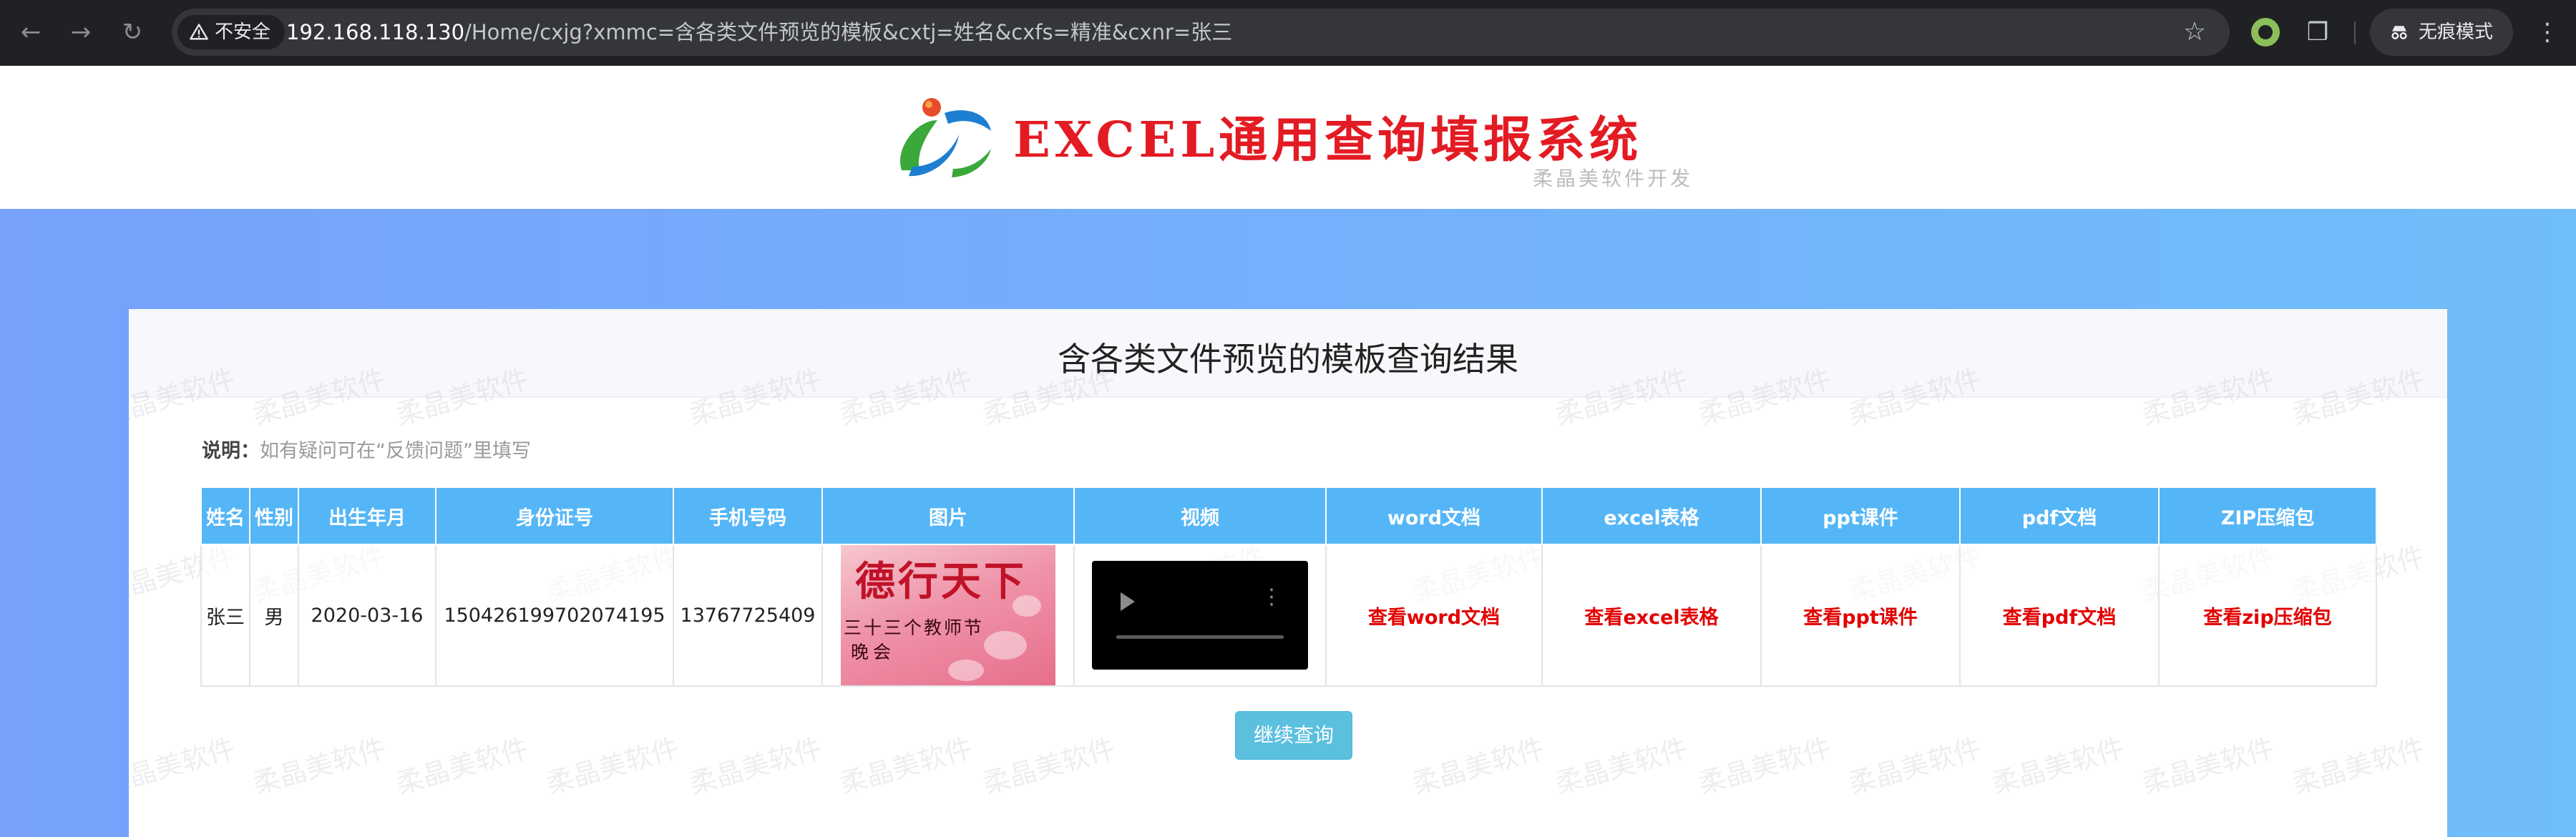 This screenshot has height=837, width=2576. What do you see at coordinates (1200, 637) in the screenshot?
I see `video-progress-bar` at bounding box center [1200, 637].